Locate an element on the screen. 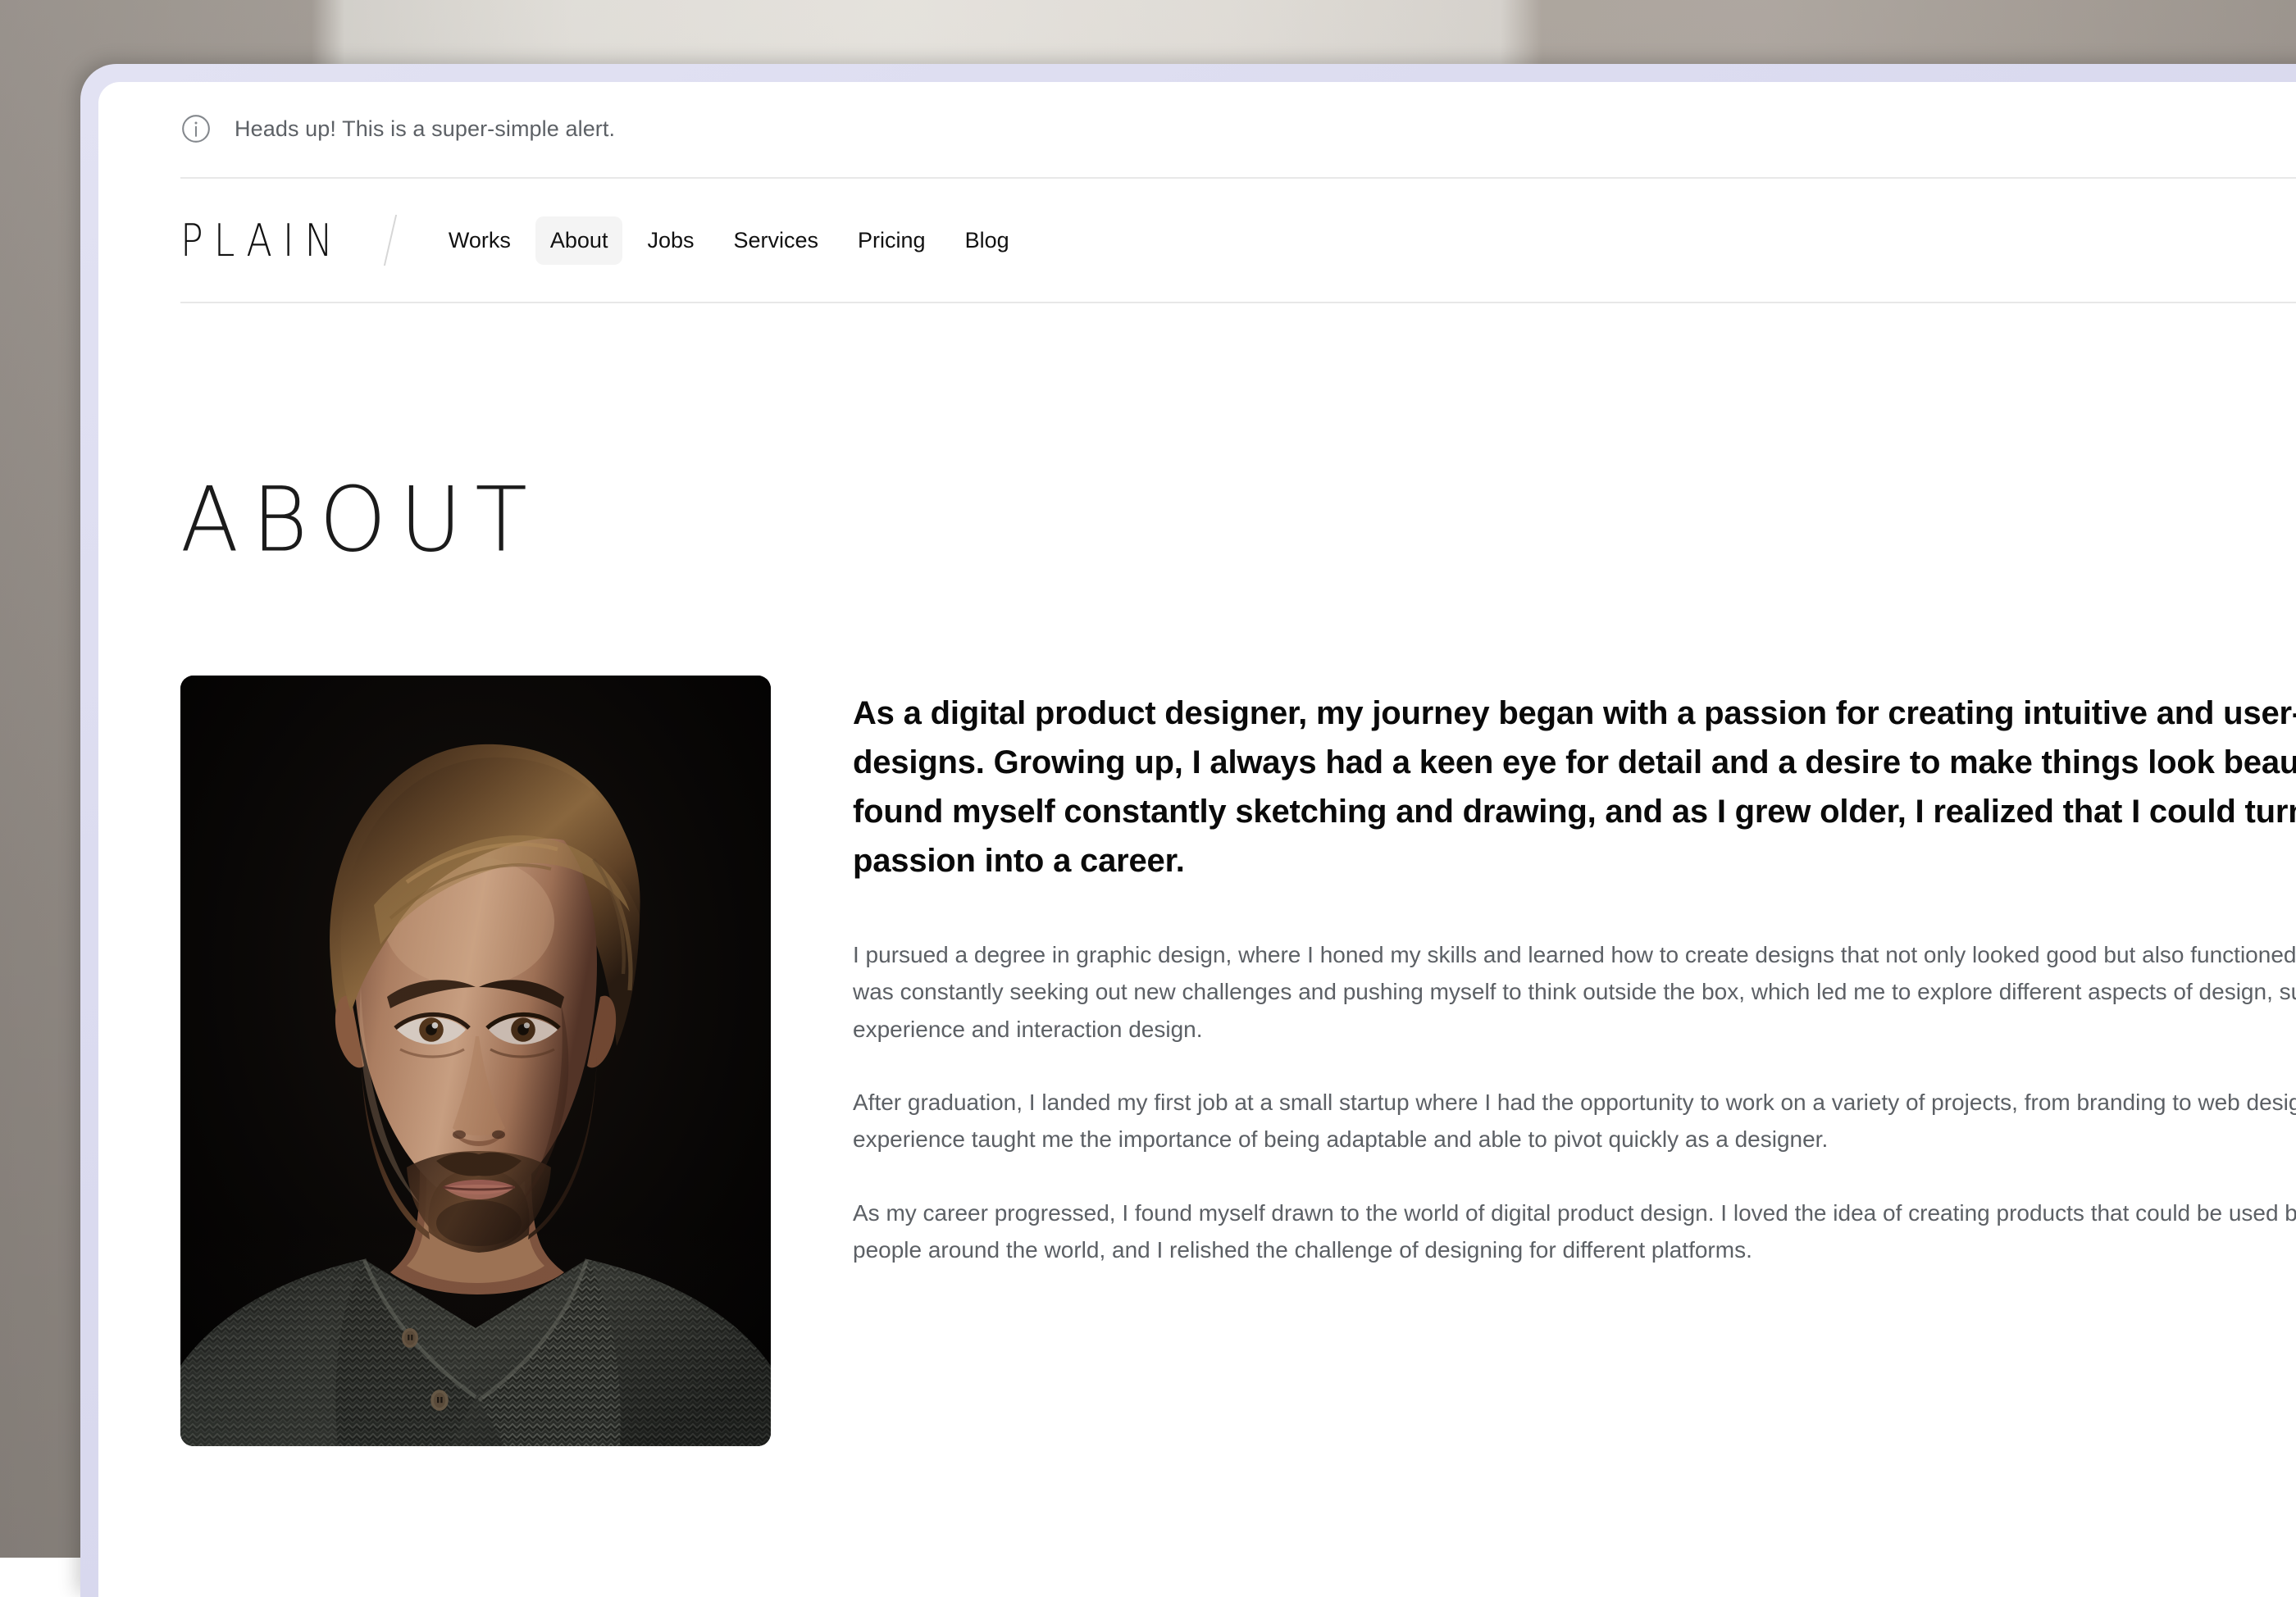 This screenshot has height=1597, width=2296. portrait-illustration is located at coordinates (475, 1061).